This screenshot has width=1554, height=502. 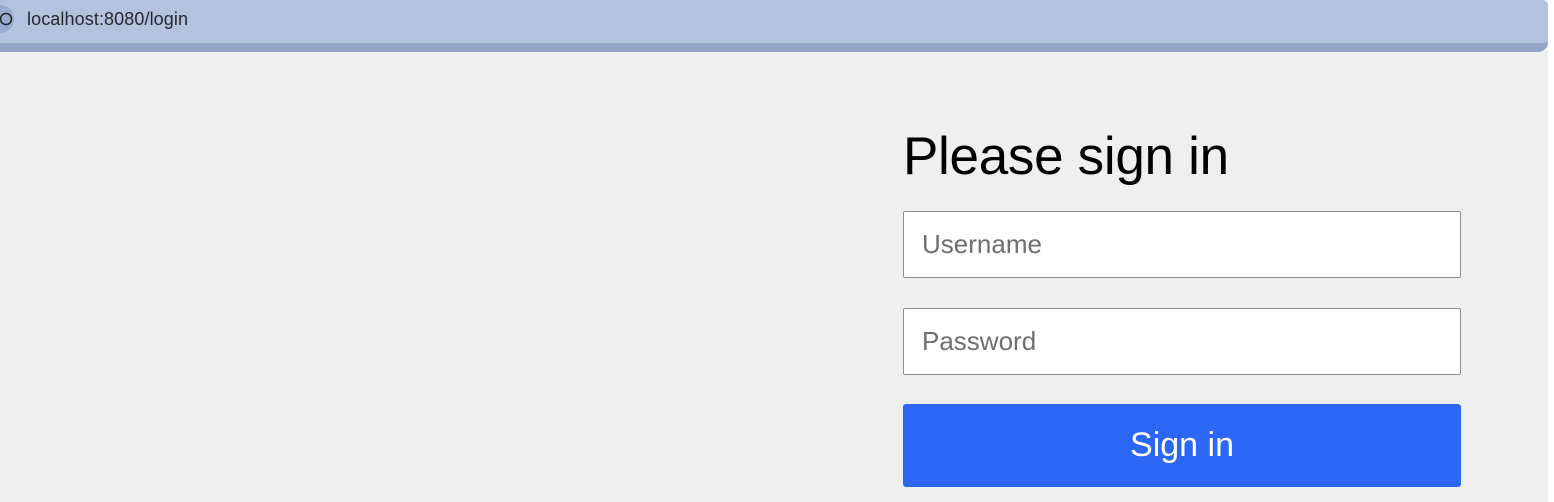 What do you see at coordinates (1066, 156) in the screenshot?
I see `page-title: Please sign in` at bounding box center [1066, 156].